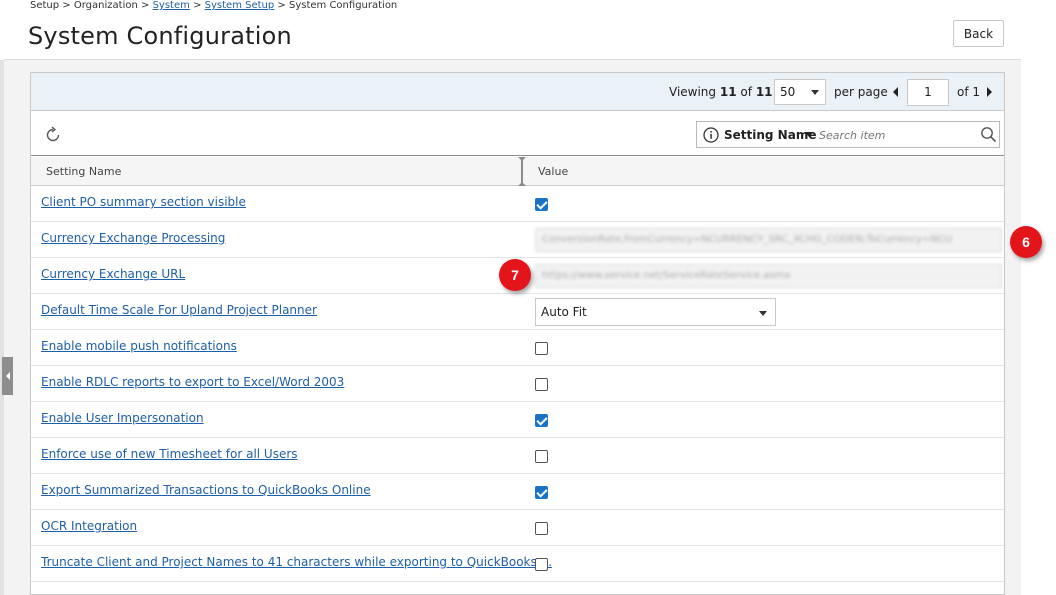  I want to click on collapse-arrow-icon, so click(7, 376).